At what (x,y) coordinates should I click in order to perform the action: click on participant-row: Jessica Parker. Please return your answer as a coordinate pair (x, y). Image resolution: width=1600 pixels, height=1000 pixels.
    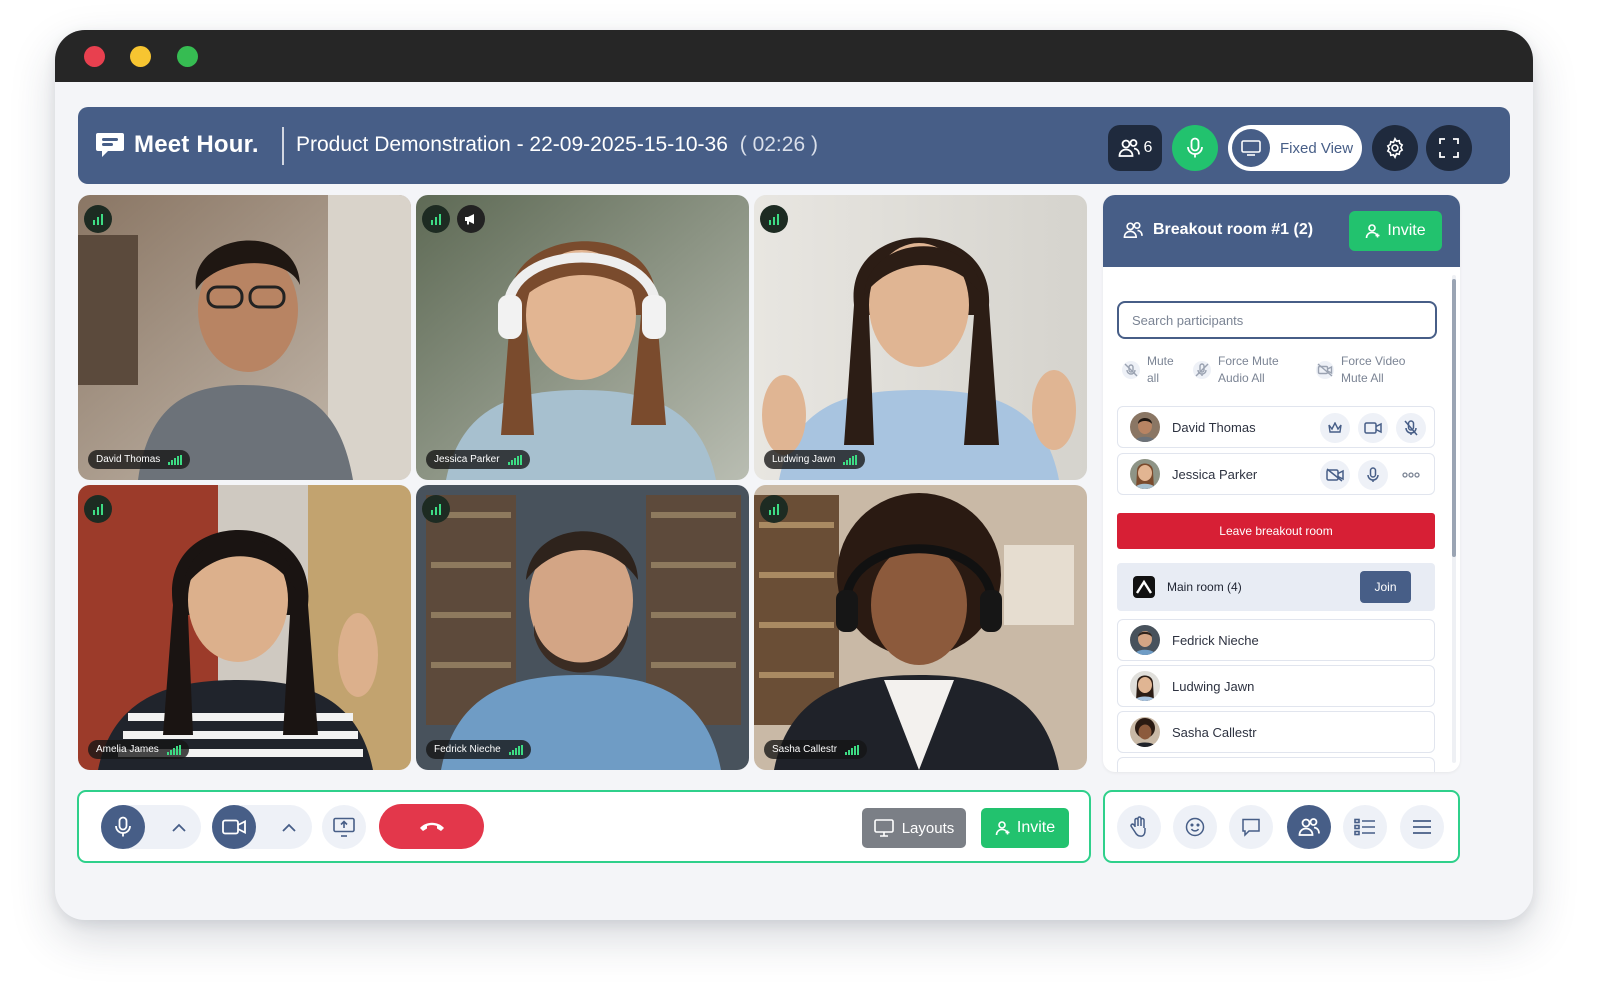
    Looking at the image, I should click on (1276, 474).